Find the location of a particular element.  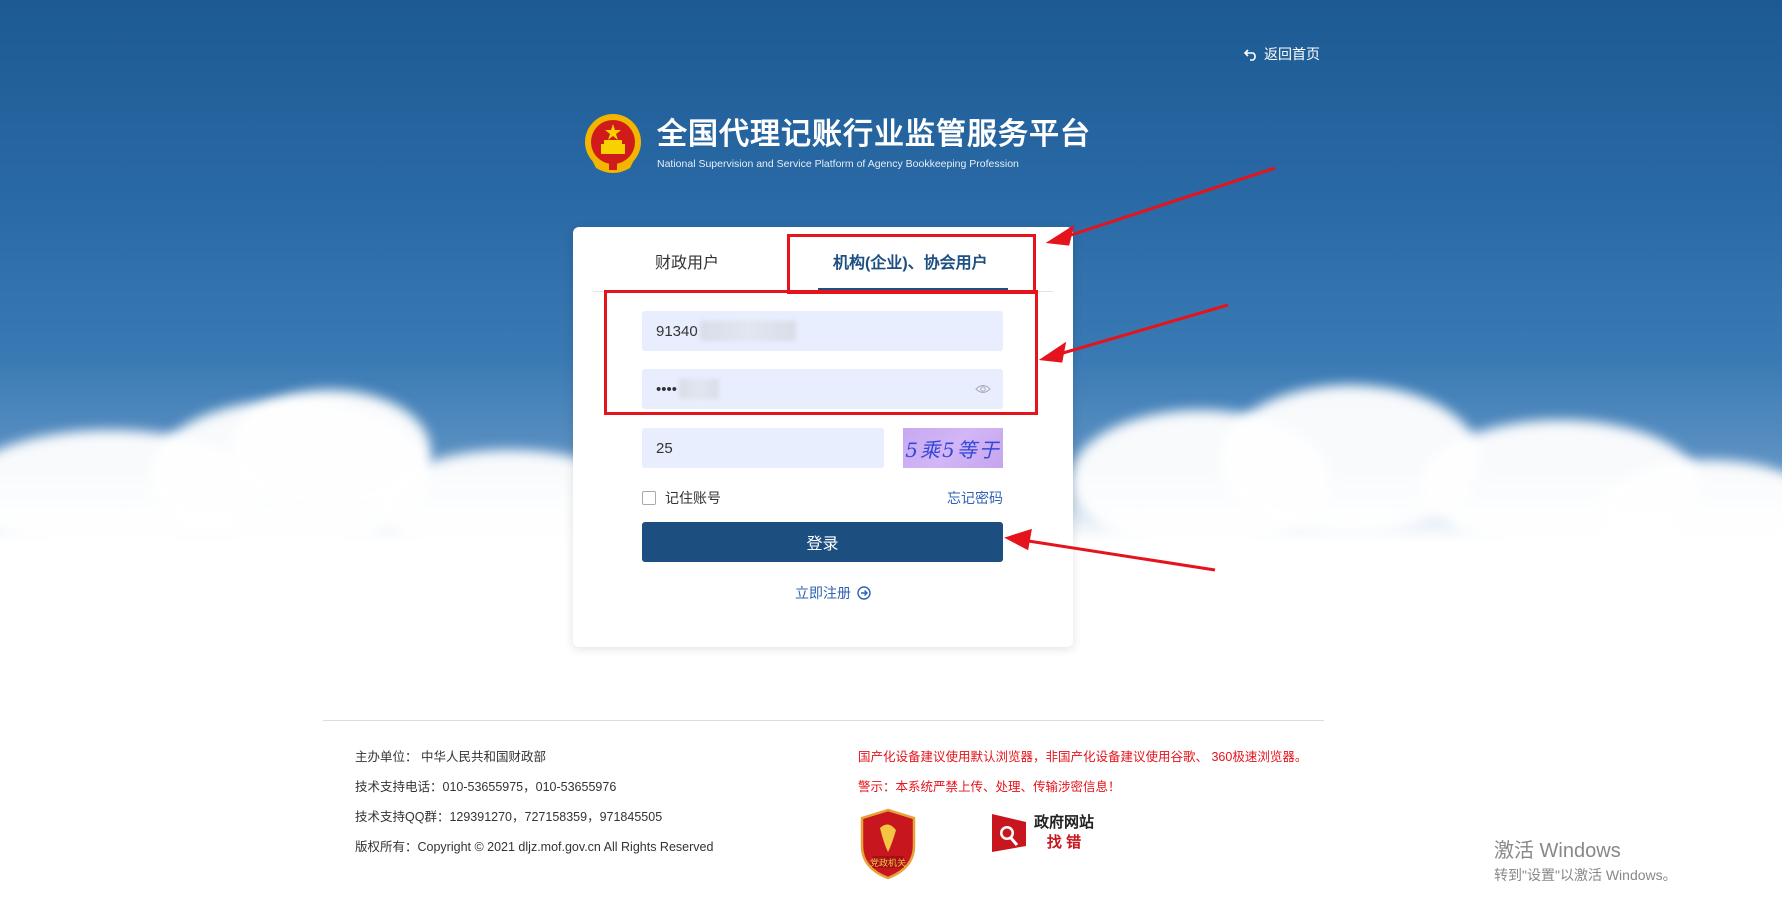

back-home-label: 返回首页 is located at coordinates (1292, 54).